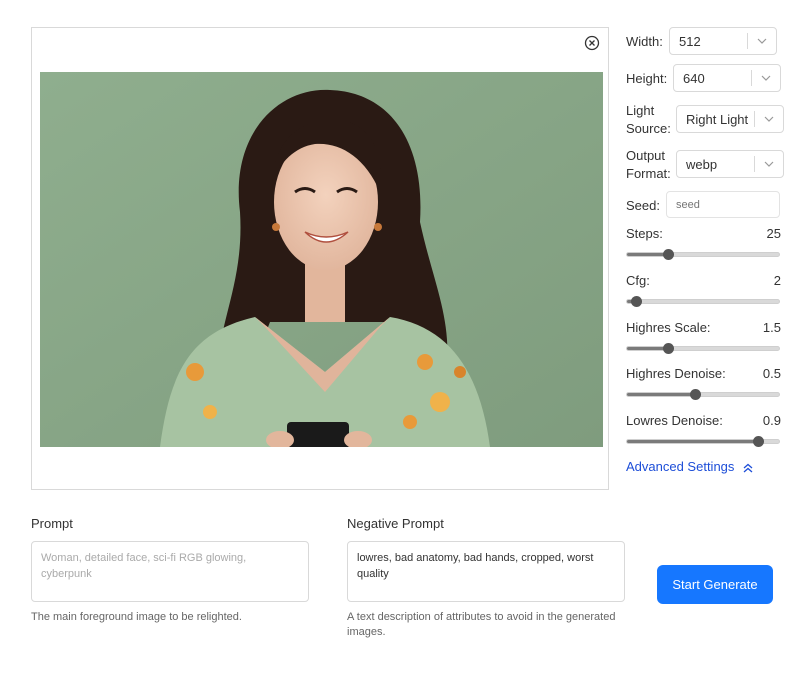  Describe the element at coordinates (723, 204) in the screenshot. I see `seed-input` at that location.